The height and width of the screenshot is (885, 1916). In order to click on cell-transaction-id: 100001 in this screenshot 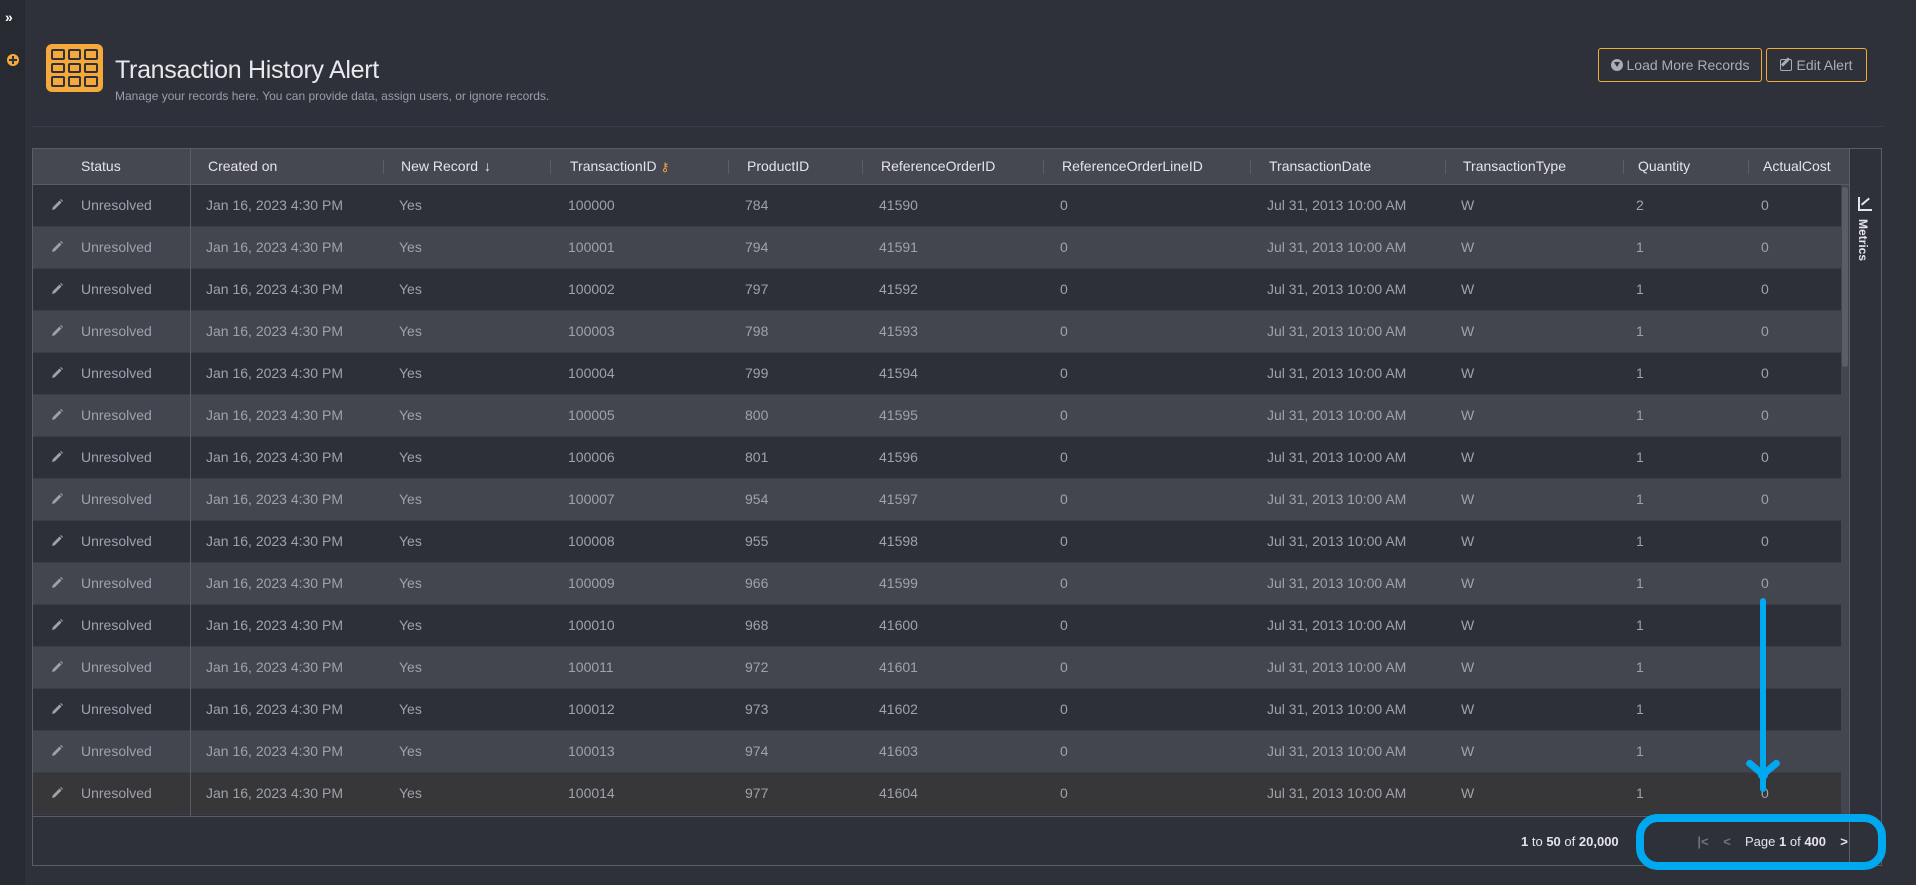, I will do `click(591, 247)`.